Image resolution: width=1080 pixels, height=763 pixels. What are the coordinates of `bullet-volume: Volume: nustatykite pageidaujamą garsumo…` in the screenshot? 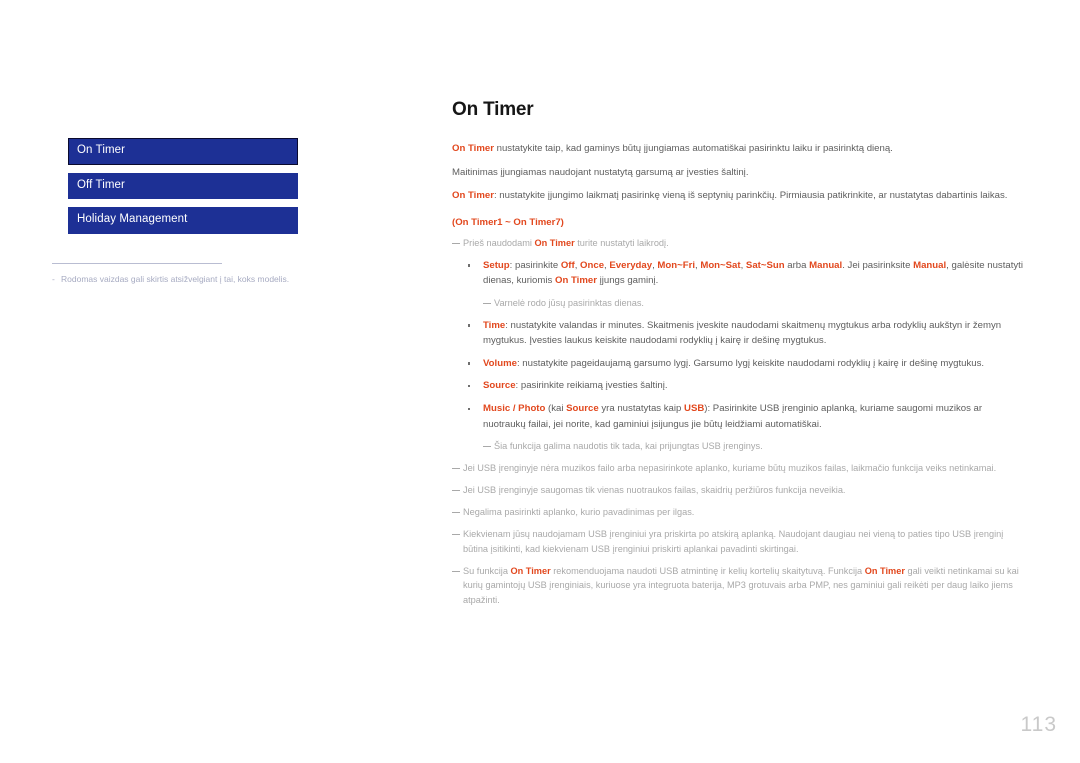 It's located at (738, 364).